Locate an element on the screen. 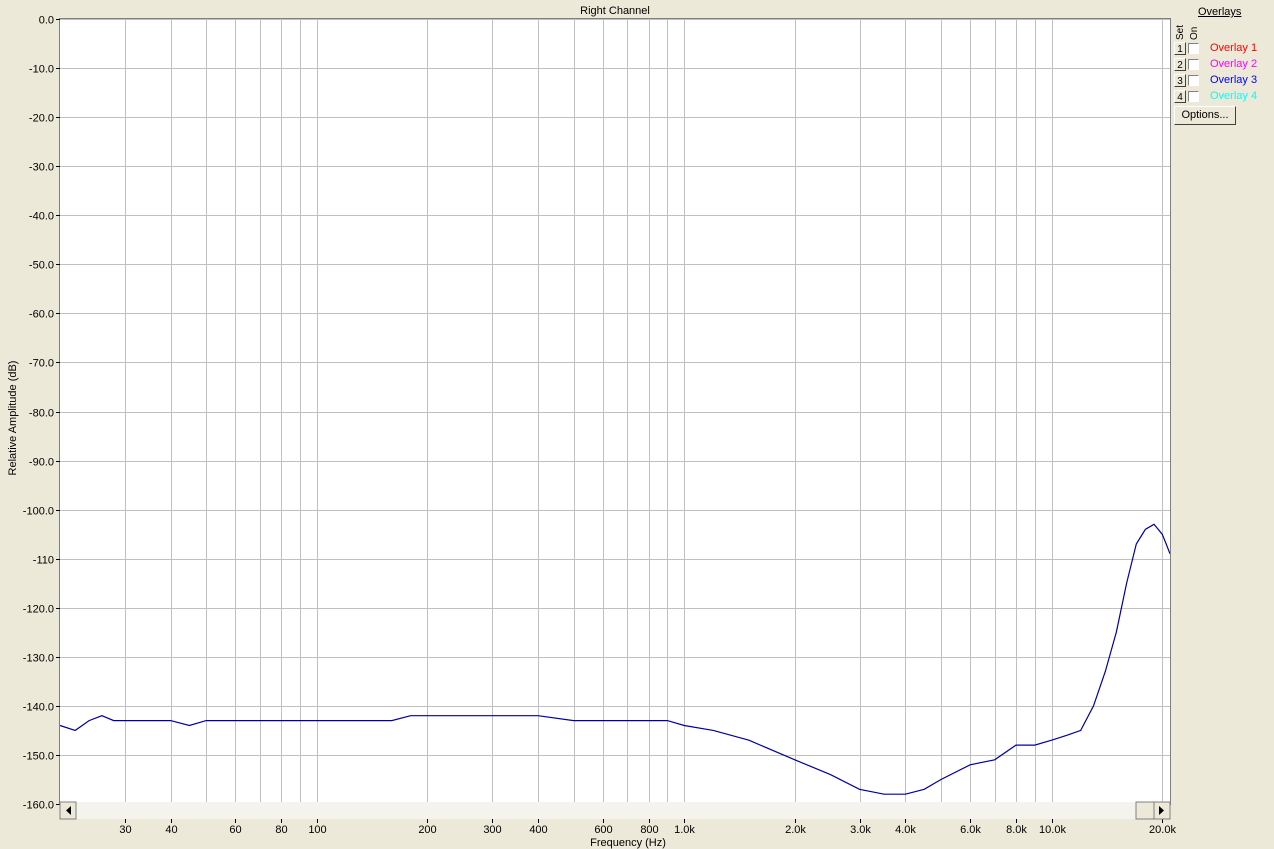  x-tick-label: 4.0k is located at coordinates (905, 830).